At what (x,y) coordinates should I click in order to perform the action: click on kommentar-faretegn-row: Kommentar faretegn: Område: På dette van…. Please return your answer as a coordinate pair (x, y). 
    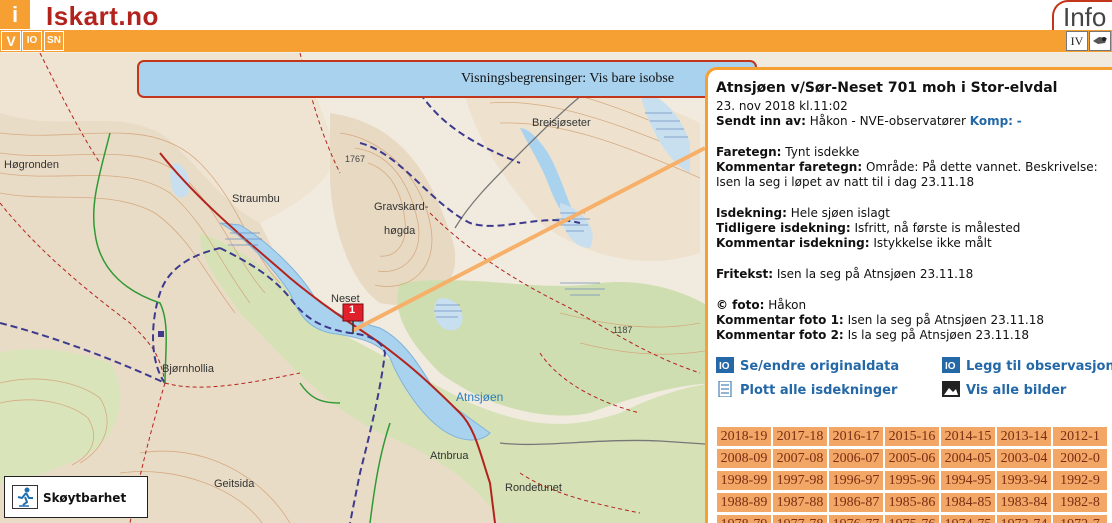
    Looking at the image, I should click on (907, 167).